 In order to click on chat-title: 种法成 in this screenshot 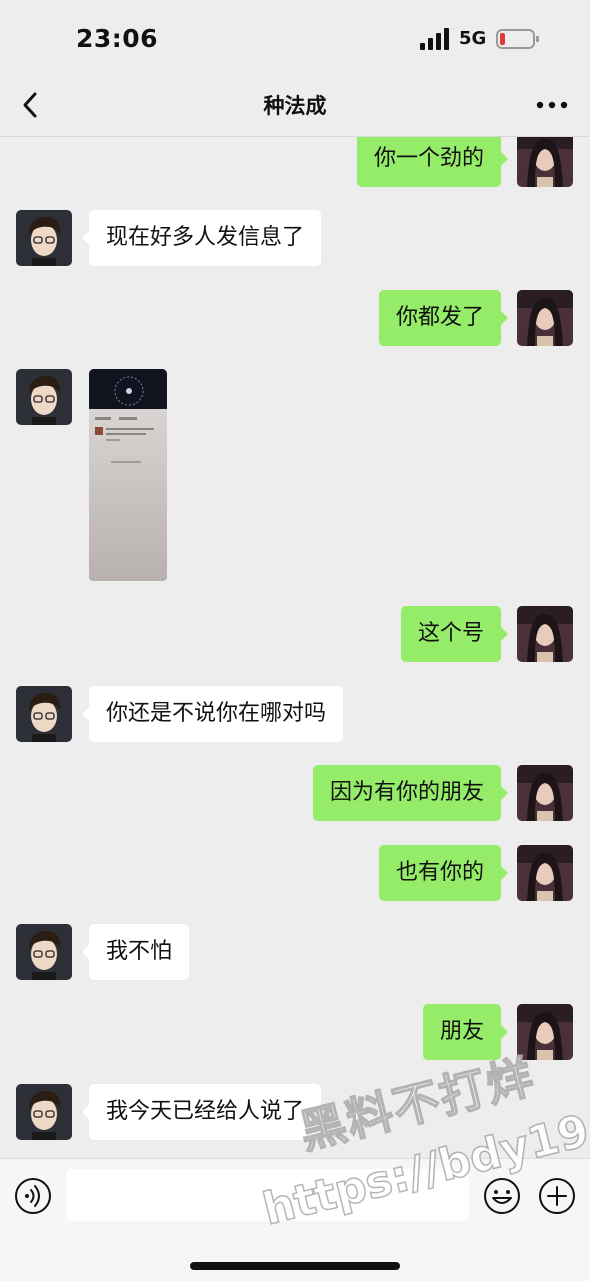, I will do `click(295, 106)`.